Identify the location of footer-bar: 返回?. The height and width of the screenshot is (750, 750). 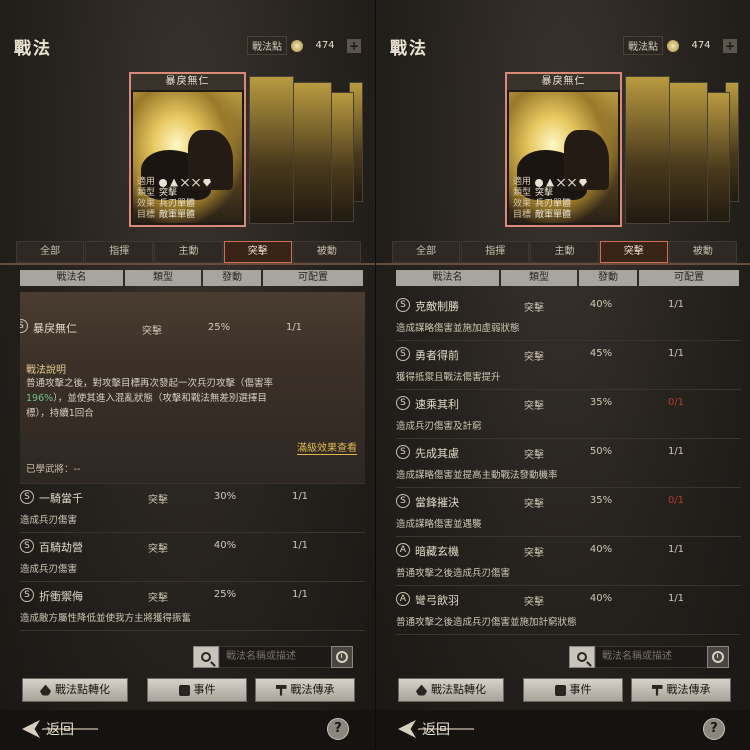
(187, 730).